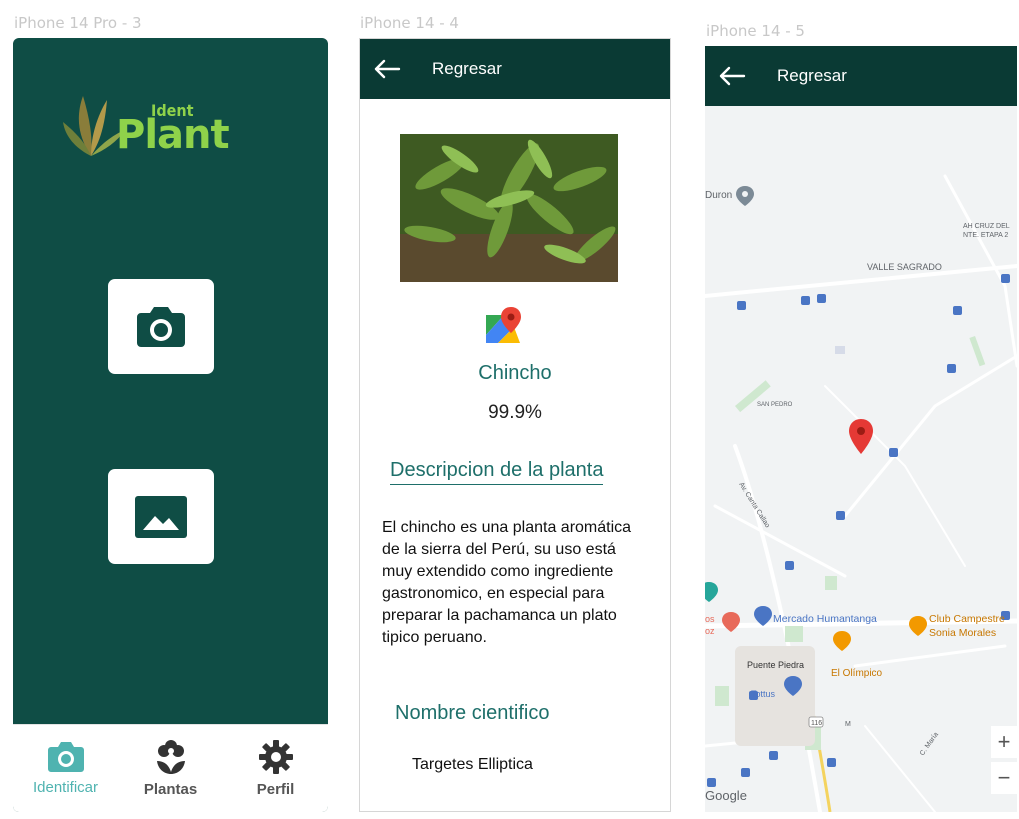  I want to click on confidence-value: 99.9%, so click(515, 412).